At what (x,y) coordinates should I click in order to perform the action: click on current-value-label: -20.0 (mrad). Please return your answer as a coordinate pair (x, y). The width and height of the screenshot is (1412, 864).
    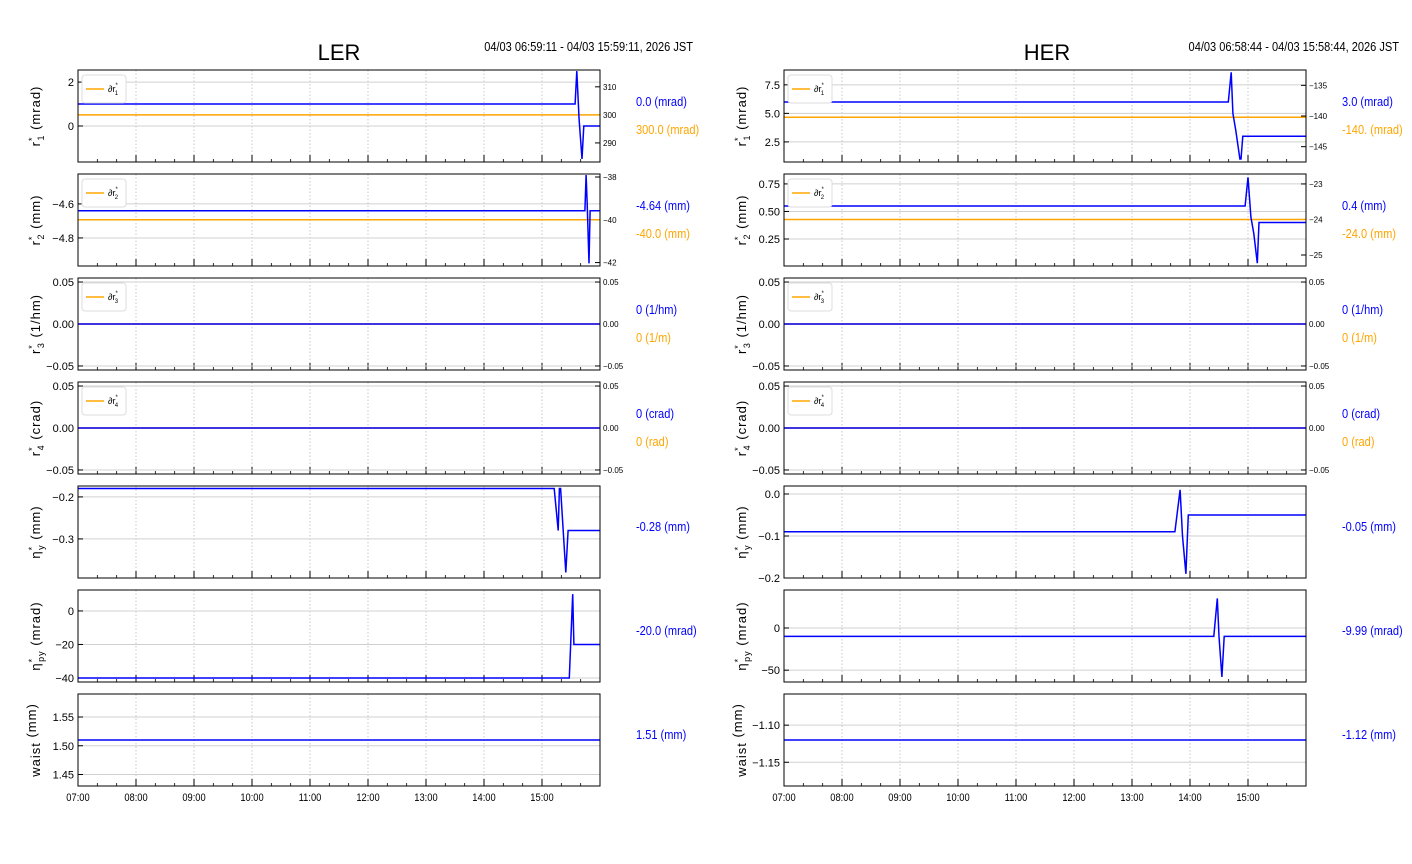
    Looking at the image, I should click on (666, 630).